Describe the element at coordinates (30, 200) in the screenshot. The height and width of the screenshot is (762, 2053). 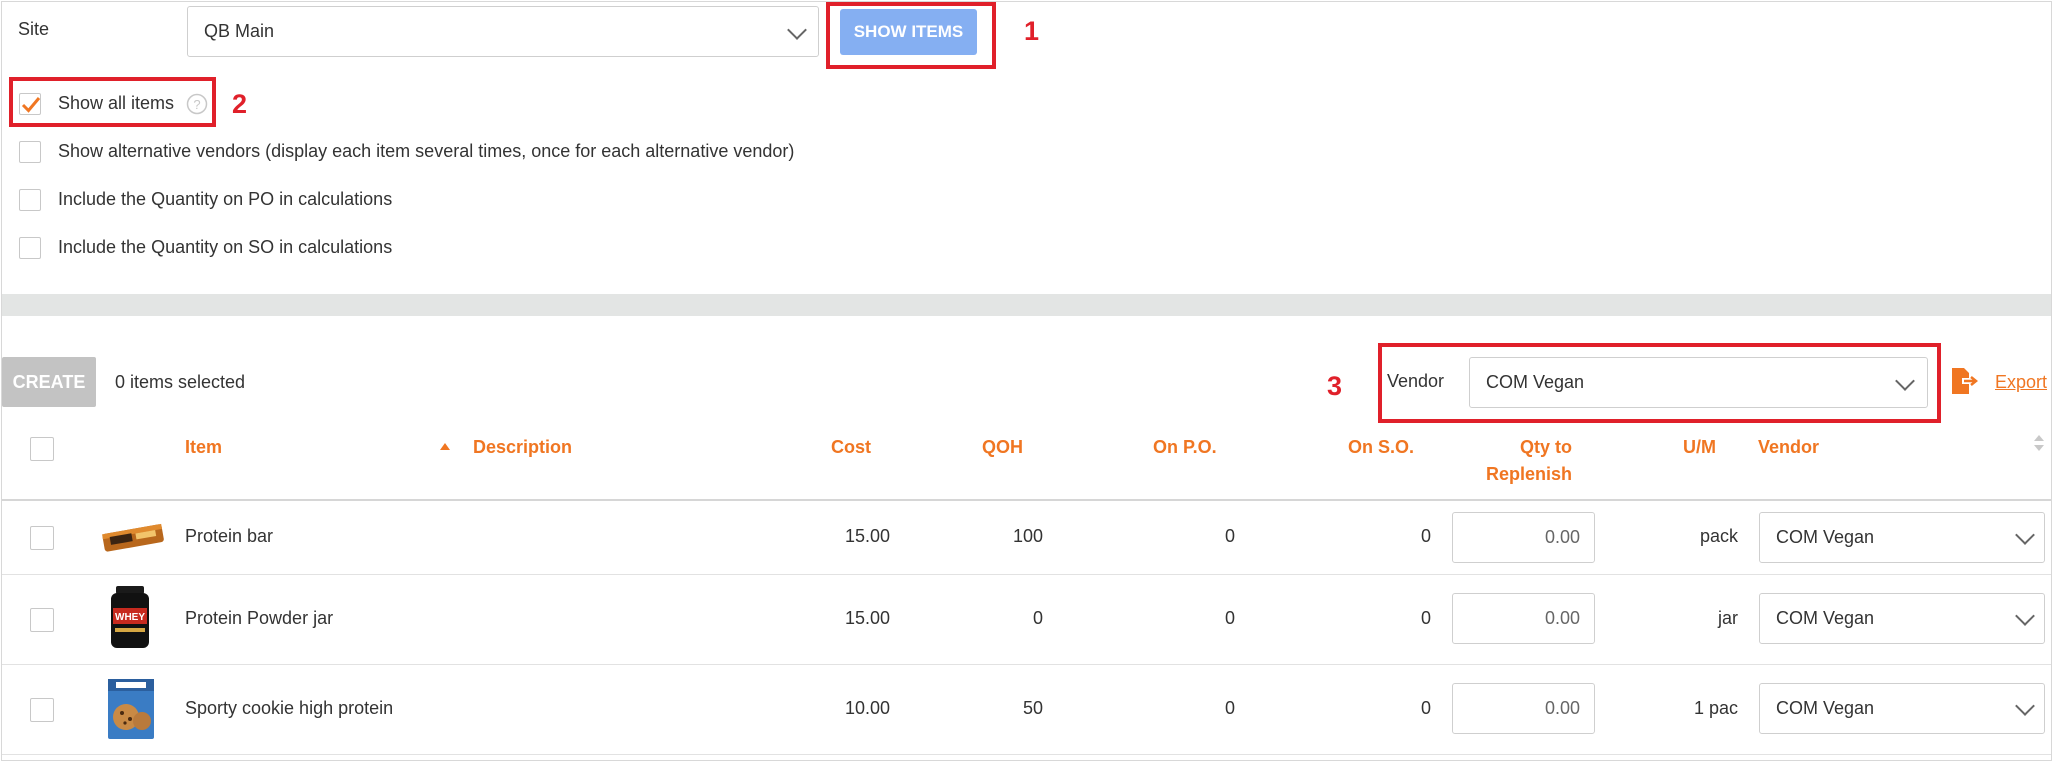
I see `include-po-checkbox` at that location.